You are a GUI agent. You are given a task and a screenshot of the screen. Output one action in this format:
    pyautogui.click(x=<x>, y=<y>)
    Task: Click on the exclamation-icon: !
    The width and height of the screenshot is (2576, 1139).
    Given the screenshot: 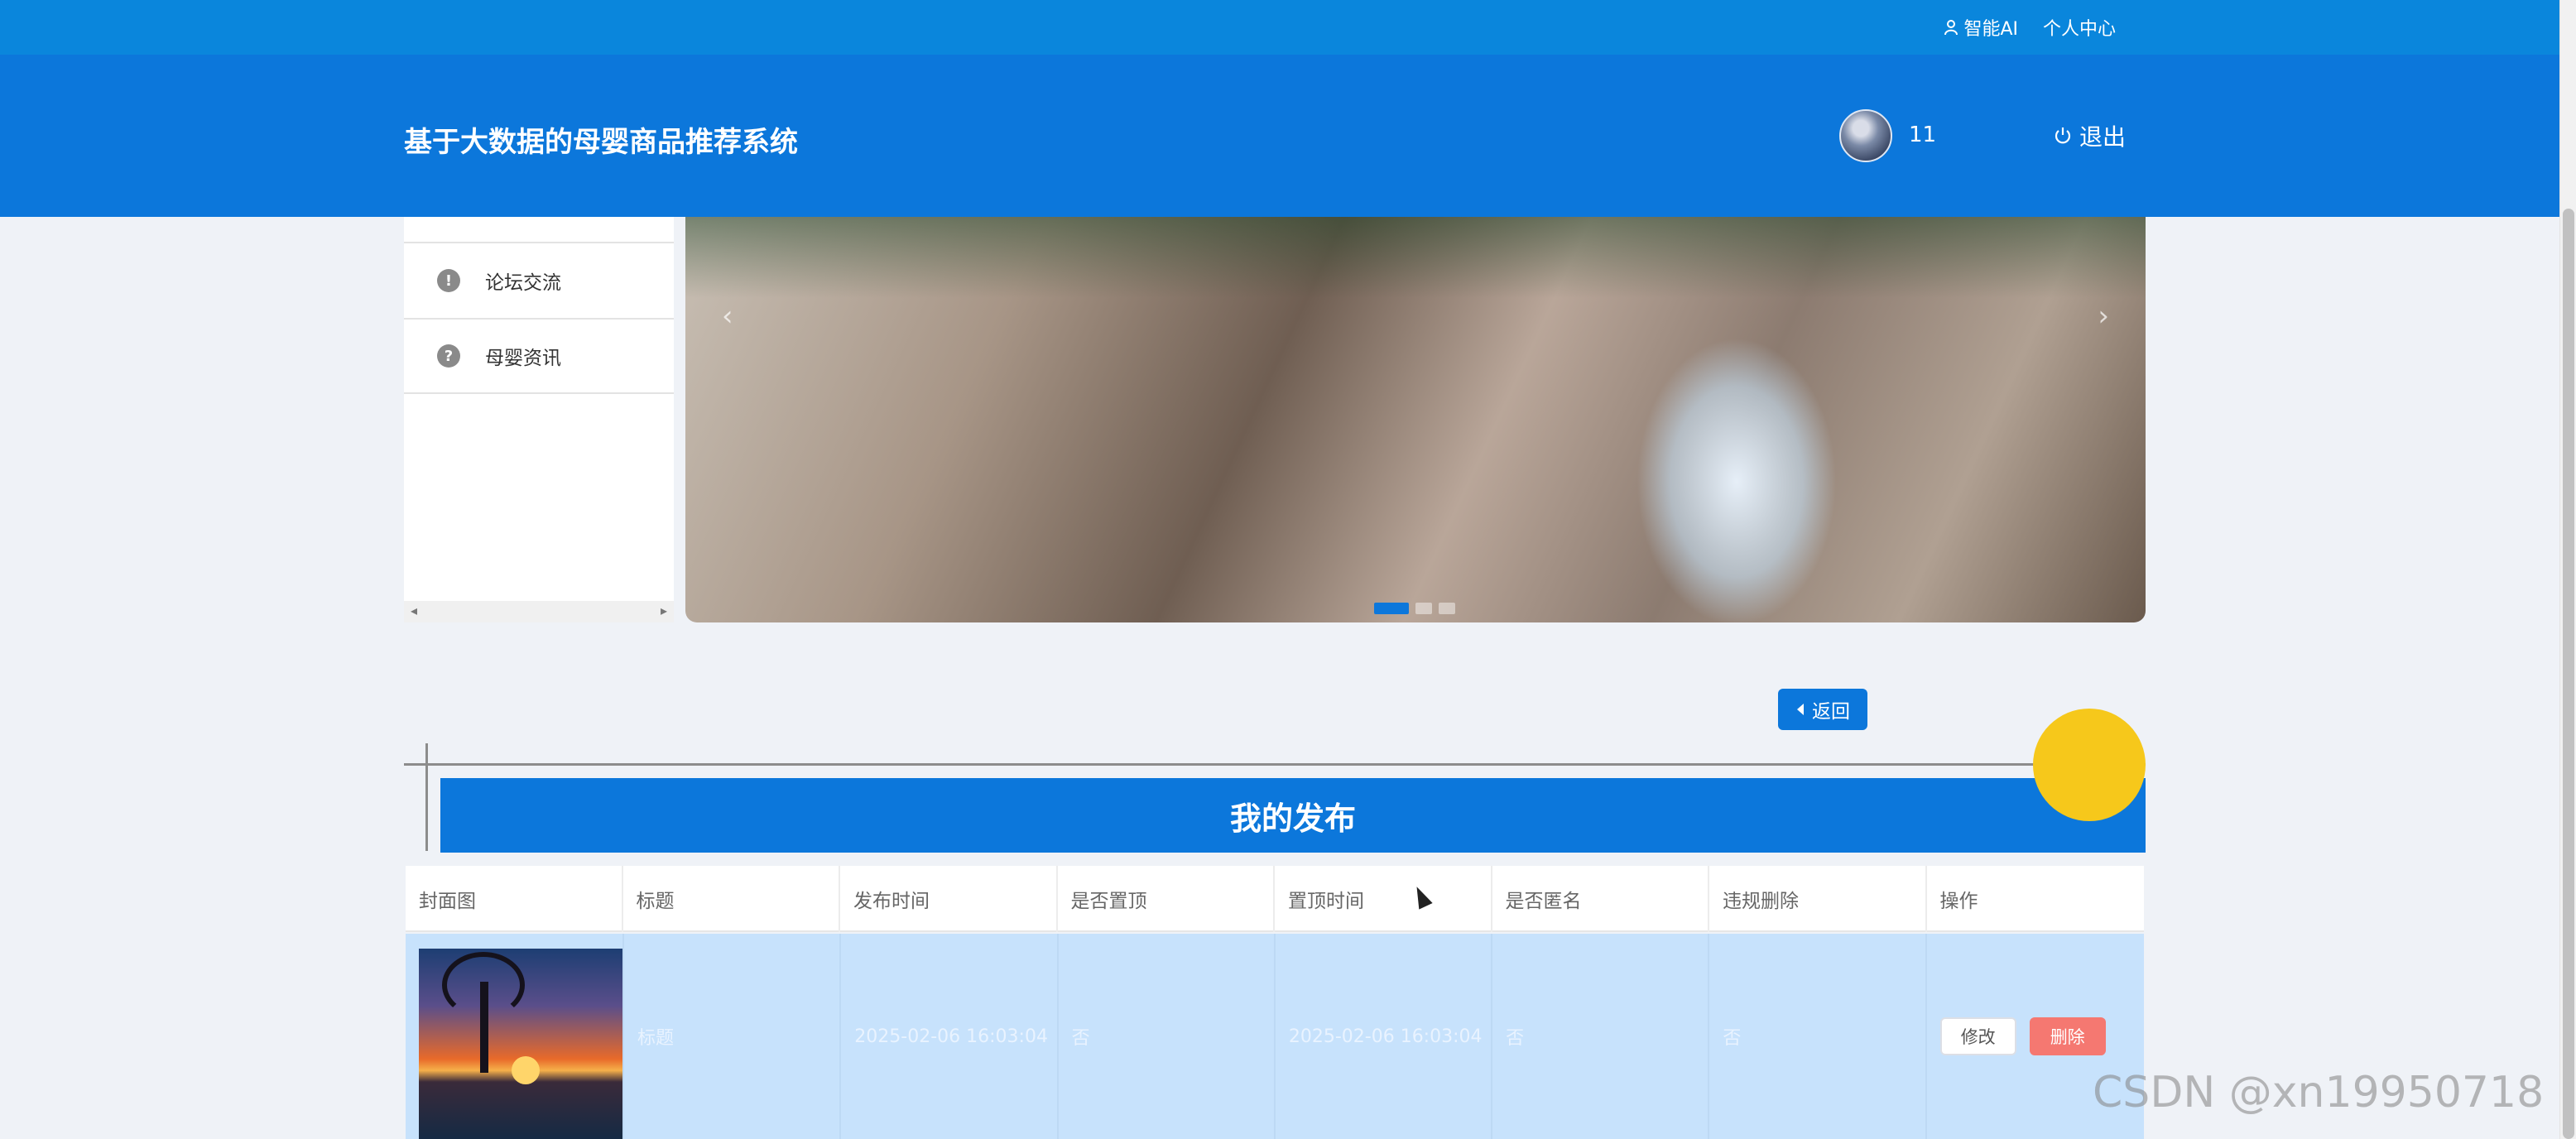 What is the action you would take?
    pyautogui.click(x=448, y=280)
    